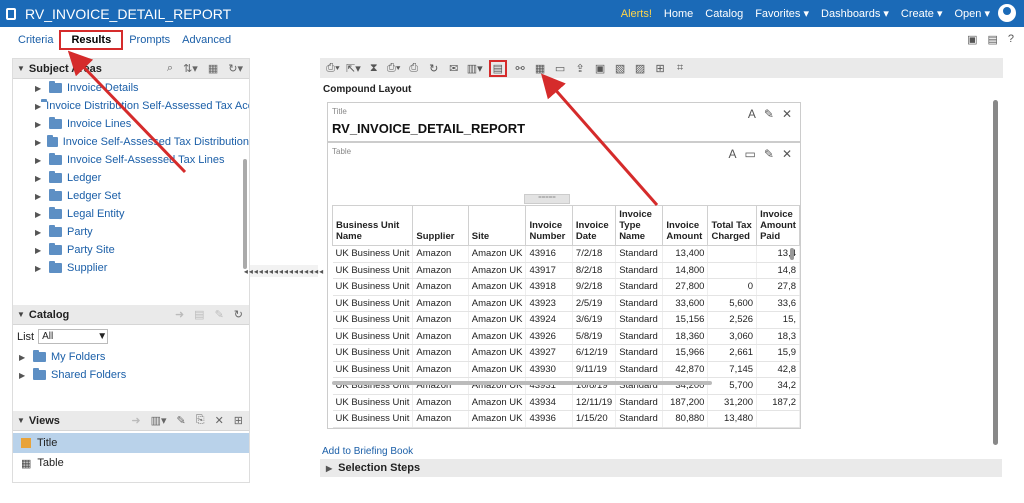 This screenshot has height=503, width=1024. I want to click on panel-splitter: ◂◂◂◂◂◂◂◂◂◂◂◂◂◂◂◂, so click(283, 271).